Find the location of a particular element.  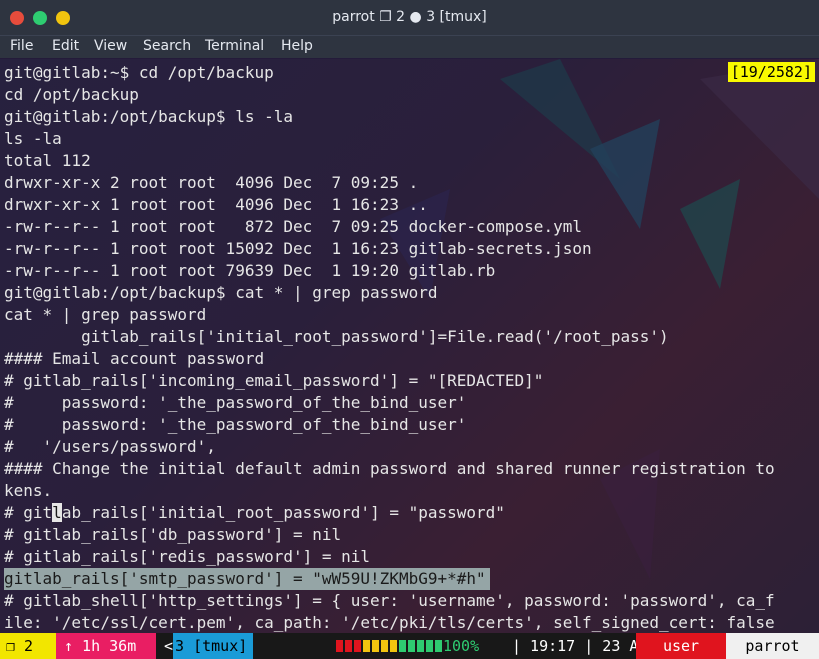

text-cursor: l is located at coordinates (57, 512).